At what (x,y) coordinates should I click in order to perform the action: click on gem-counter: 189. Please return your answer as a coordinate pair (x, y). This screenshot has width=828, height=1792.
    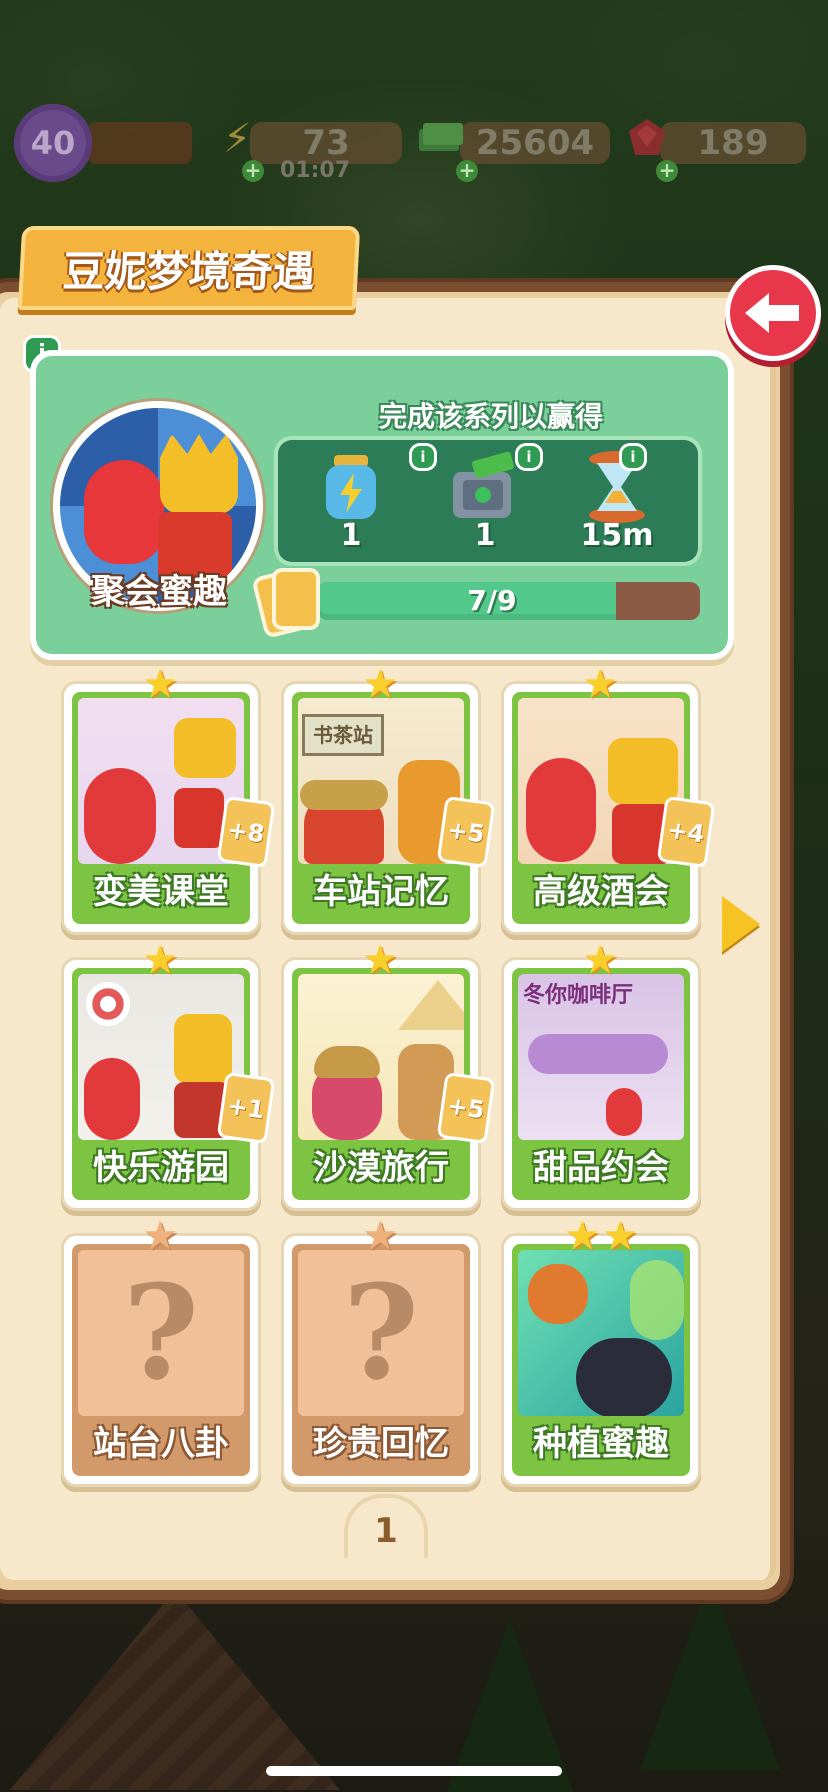
    Looking at the image, I should click on (733, 143).